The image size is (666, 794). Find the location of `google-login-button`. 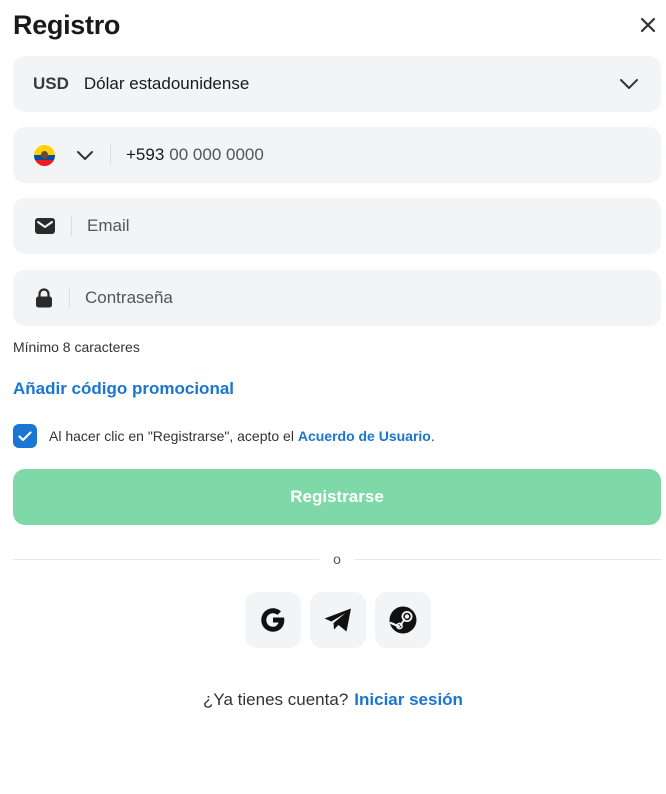

google-login-button is located at coordinates (273, 620).